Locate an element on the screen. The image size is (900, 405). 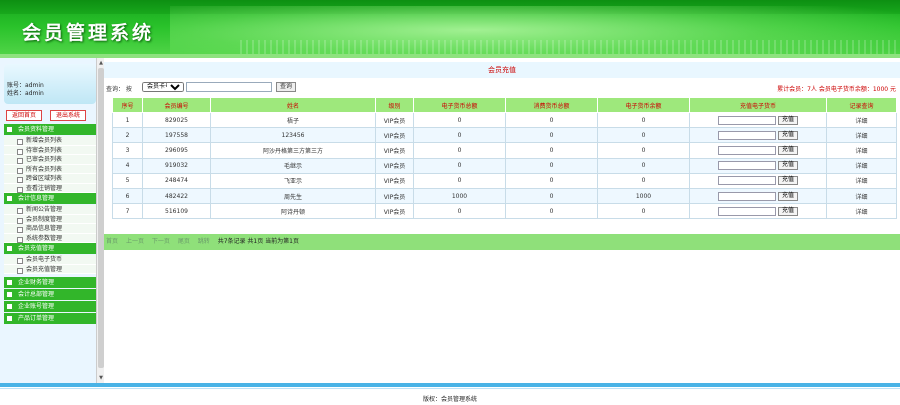
search-input is located at coordinates (229, 87).